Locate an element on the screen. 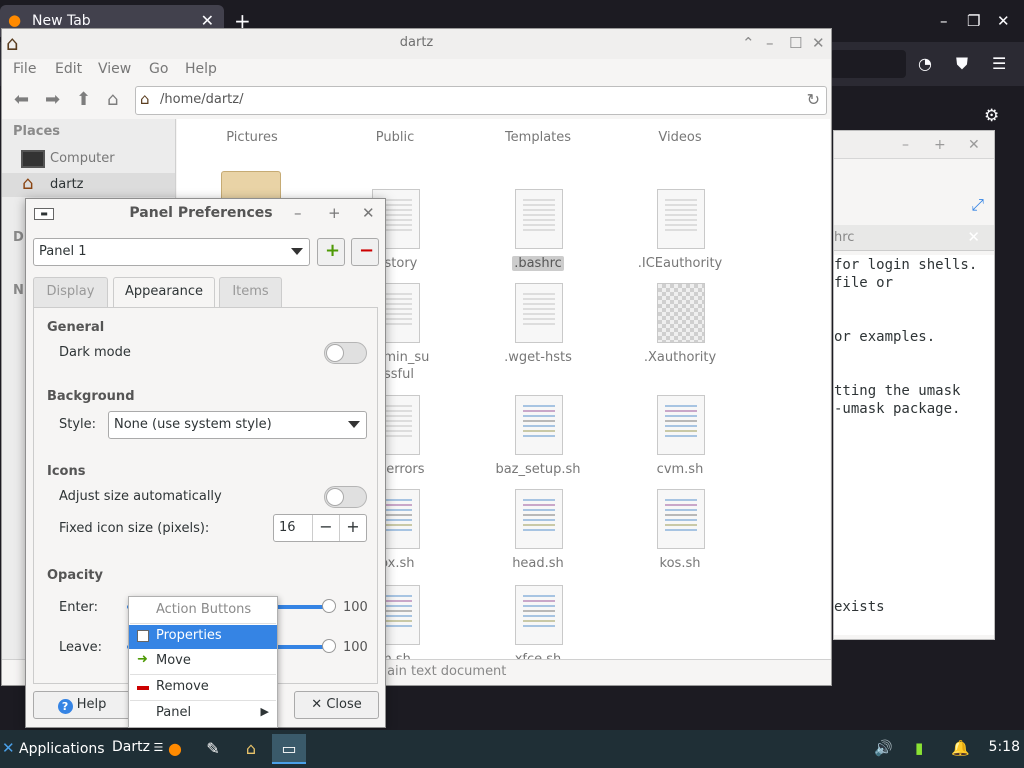 The height and width of the screenshot is (768, 1024). file-name: .bashrc is located at coordinates (538, 263).